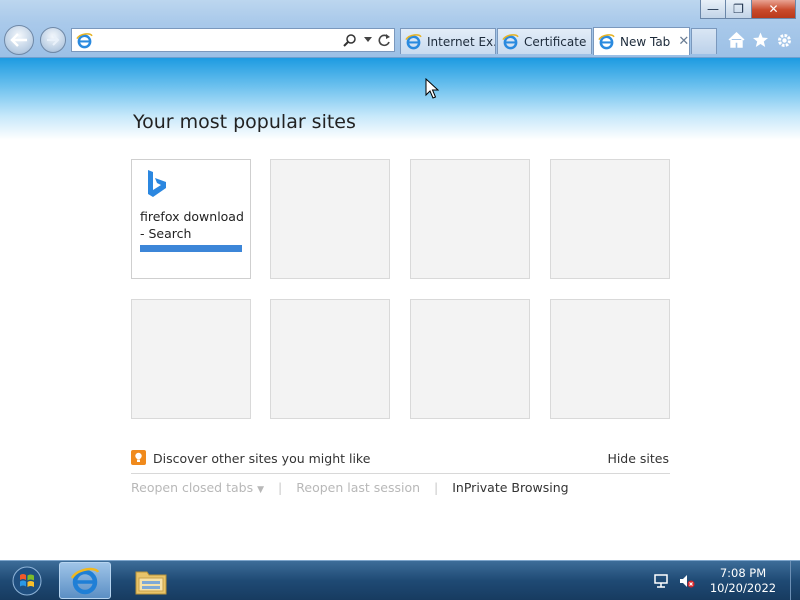  I want to click on clock-time: 7:08 PM, so click(743, 573).